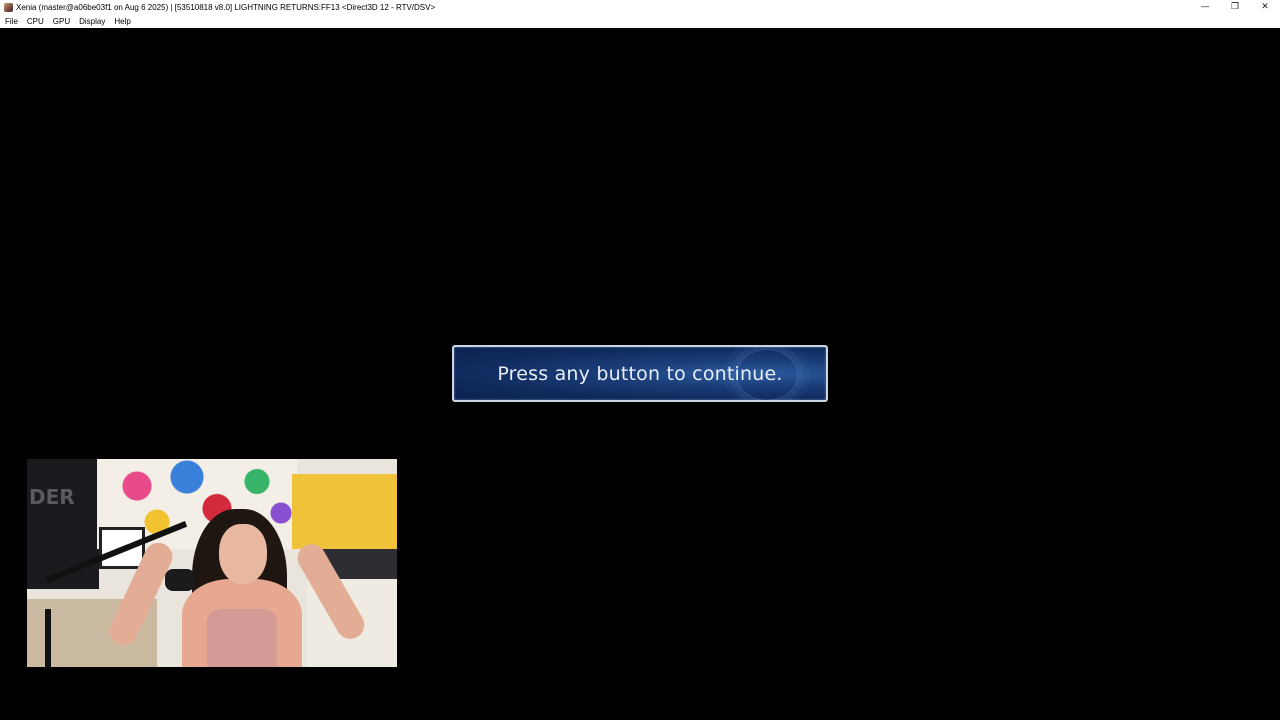 The height and width of the screenshot is (720, 1280). What do you see at coordinates (48, 638) in the screenshot?
I see `webcam-mic-stand` at bounding box center [48, 638].